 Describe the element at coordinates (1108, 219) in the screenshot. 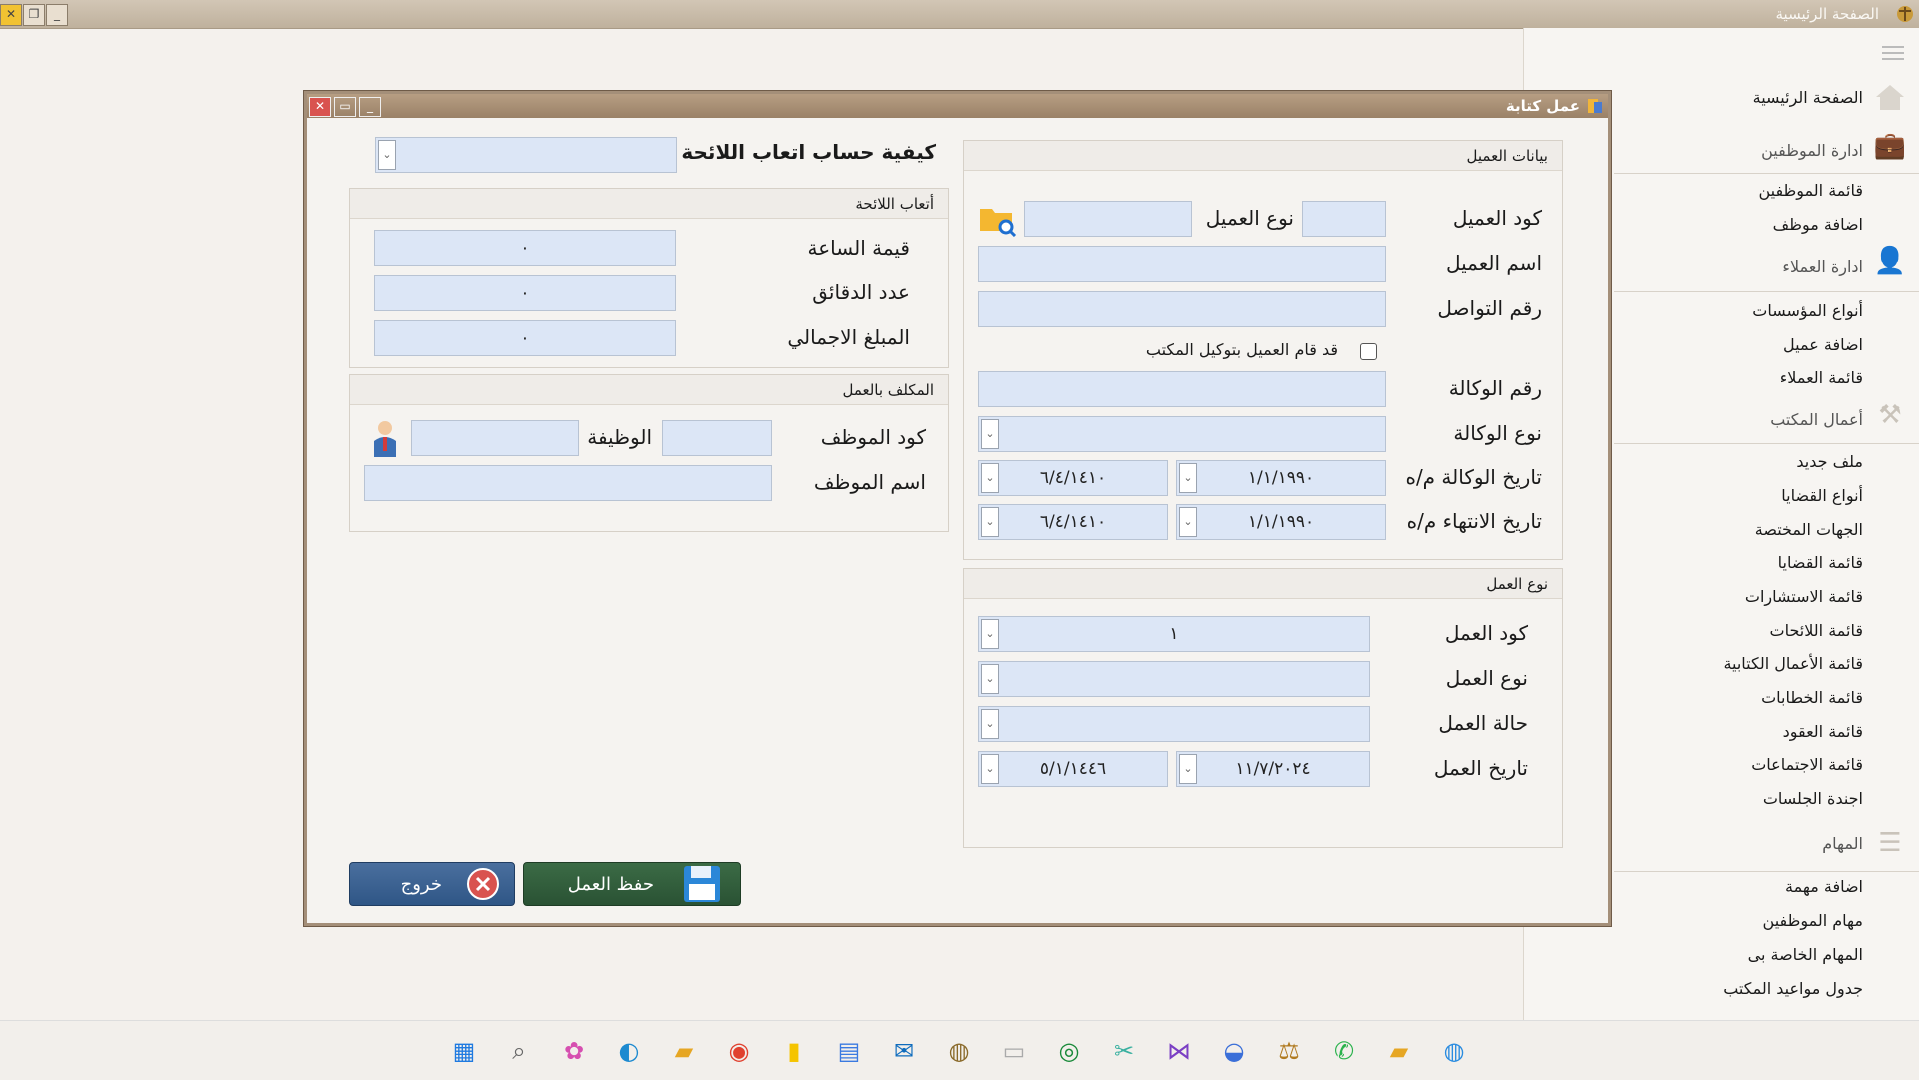

I see `client-type-field` at that location.